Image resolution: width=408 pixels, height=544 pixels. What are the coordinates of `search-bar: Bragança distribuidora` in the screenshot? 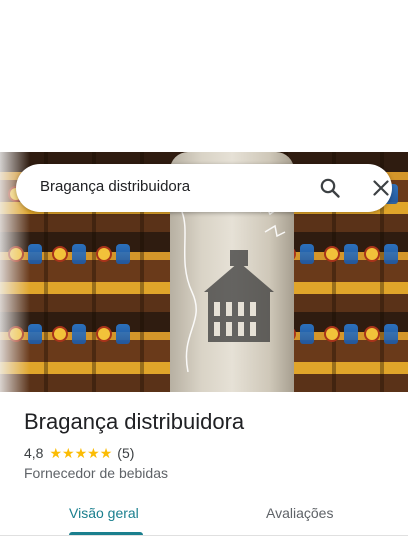 It's located at (204, 188).